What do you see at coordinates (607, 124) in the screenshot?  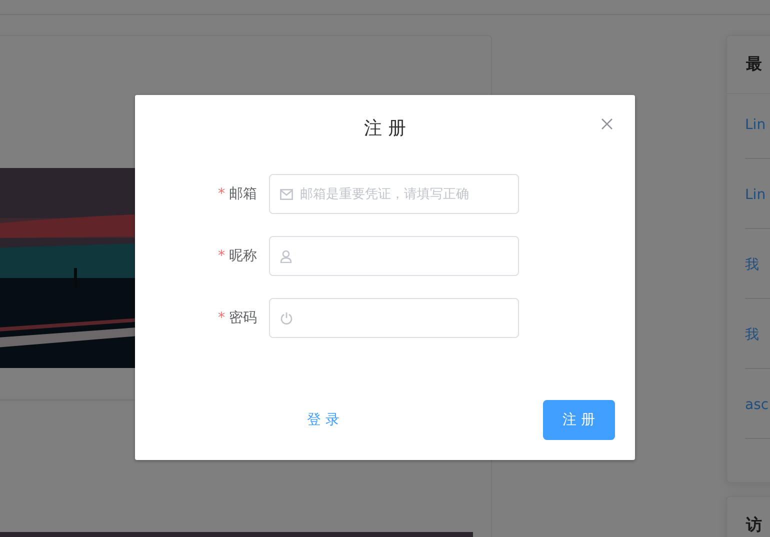 I see `close-button` at bounding box center [607, 124].